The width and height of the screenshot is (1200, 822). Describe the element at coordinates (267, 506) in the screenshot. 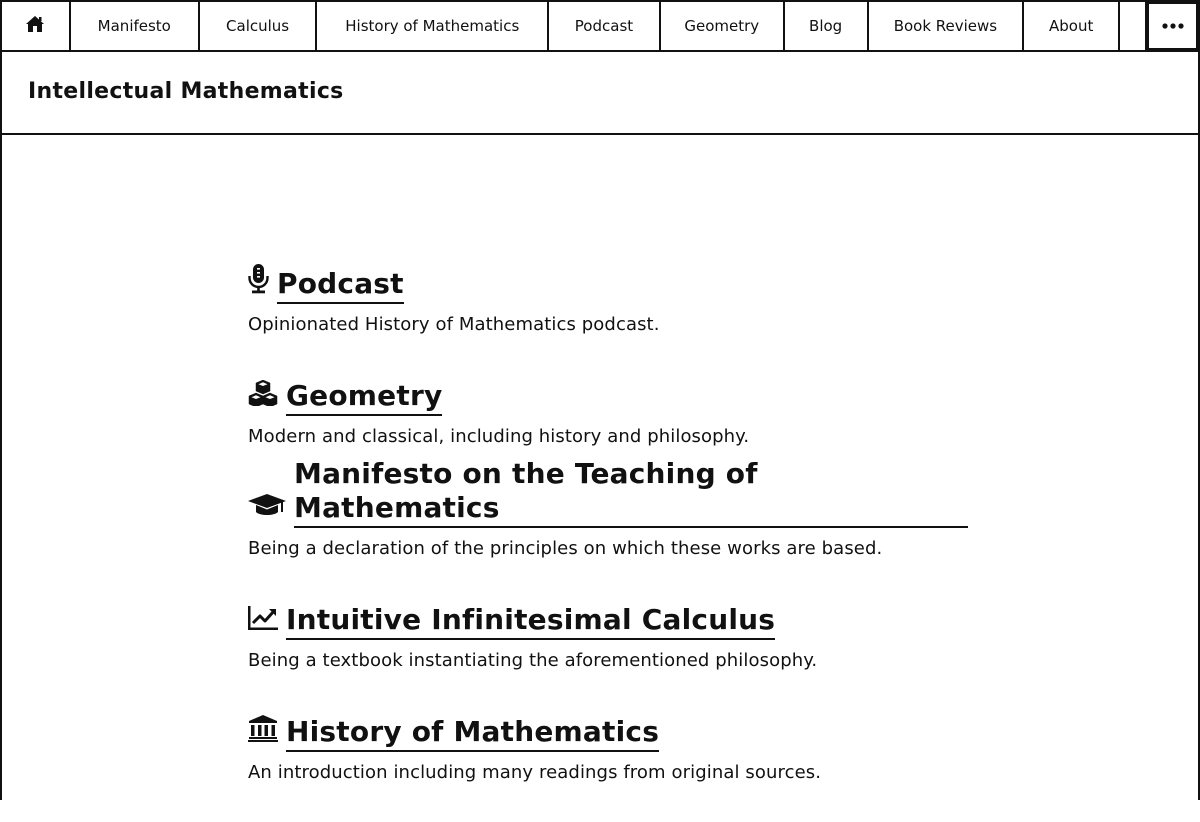

I see `graduation-cap-icon` at that location.